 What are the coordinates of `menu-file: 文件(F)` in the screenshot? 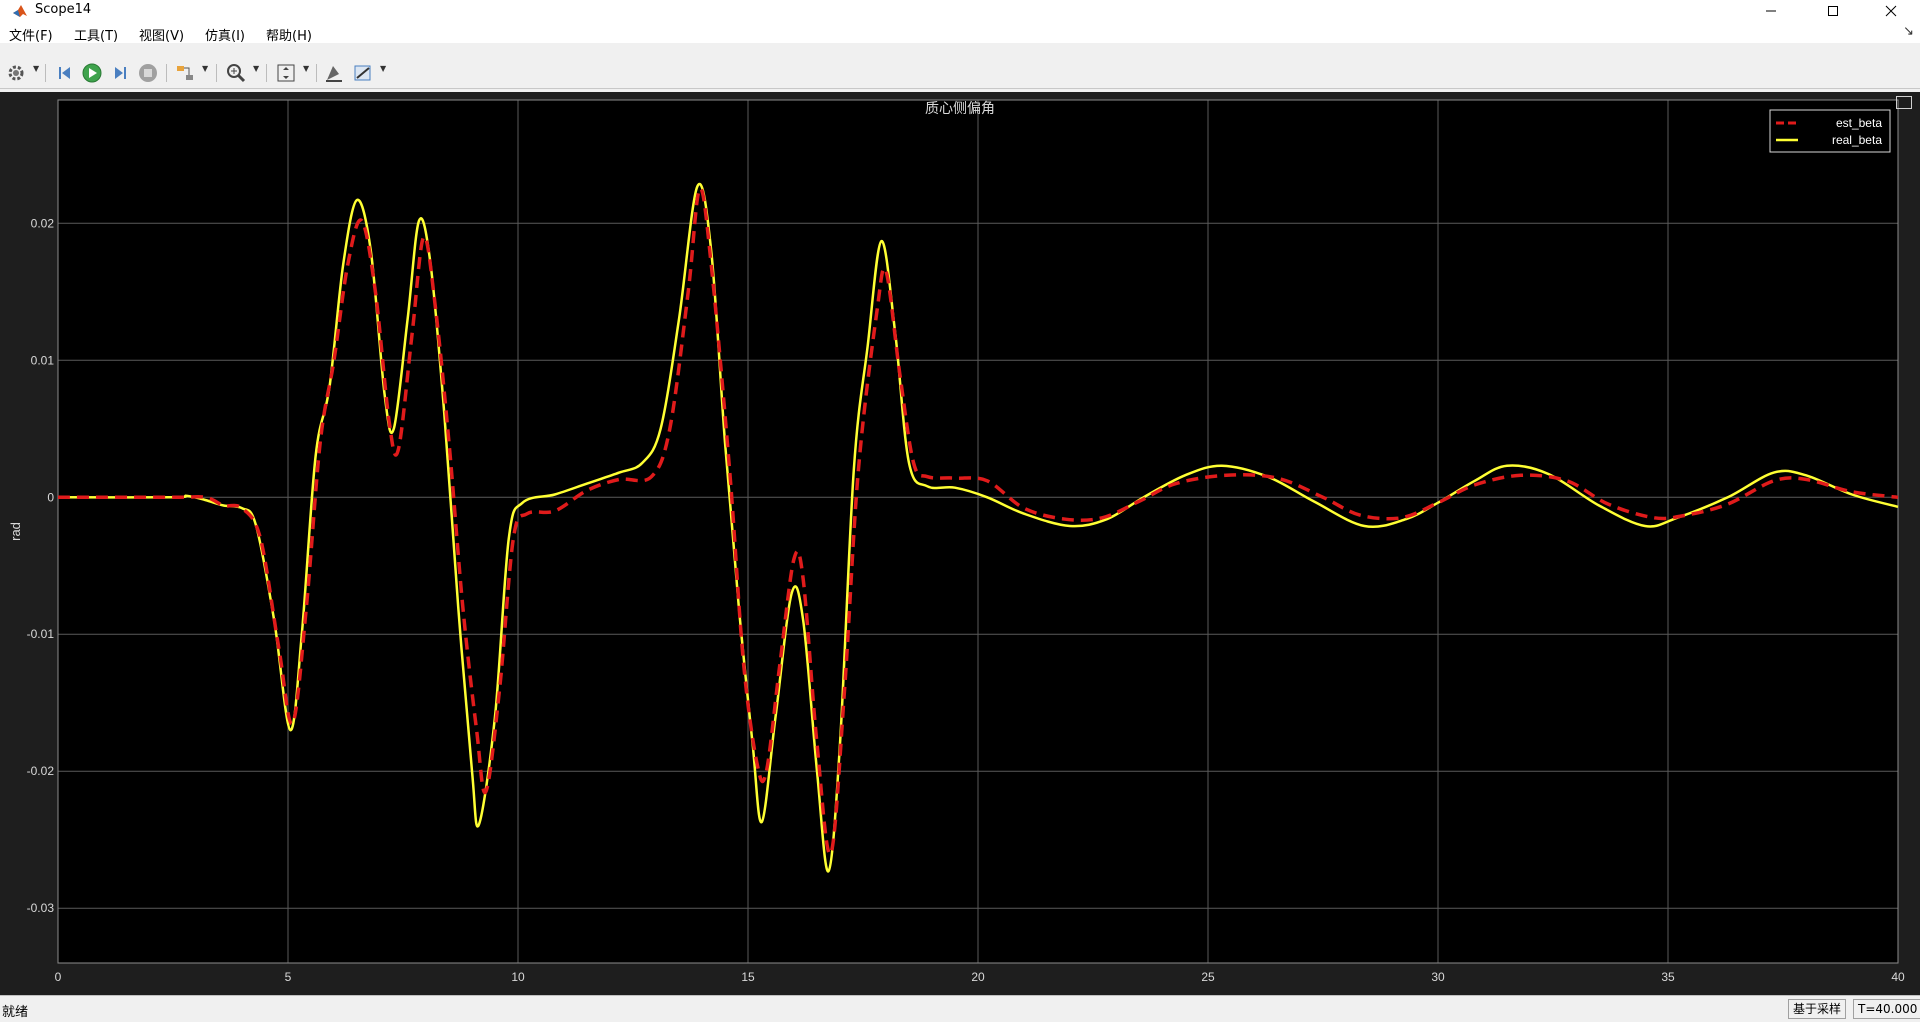 It's located at (31, 34).